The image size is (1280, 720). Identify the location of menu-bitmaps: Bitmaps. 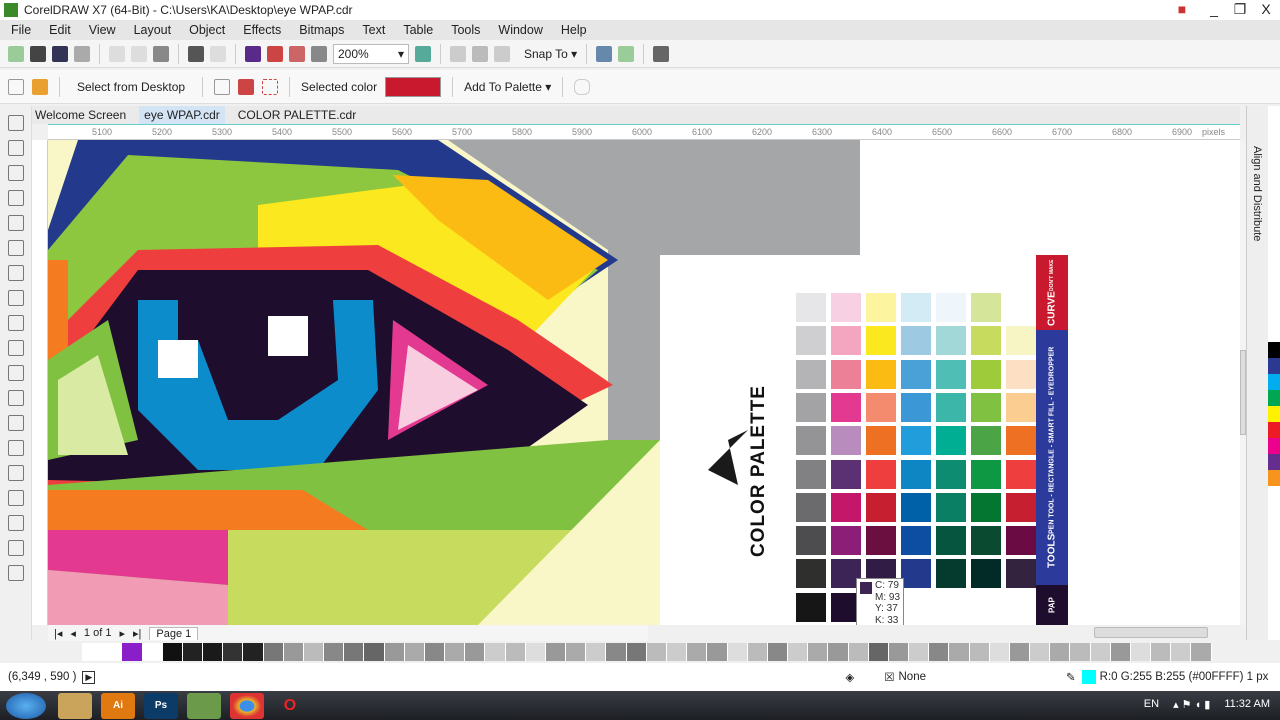
(321, 30).